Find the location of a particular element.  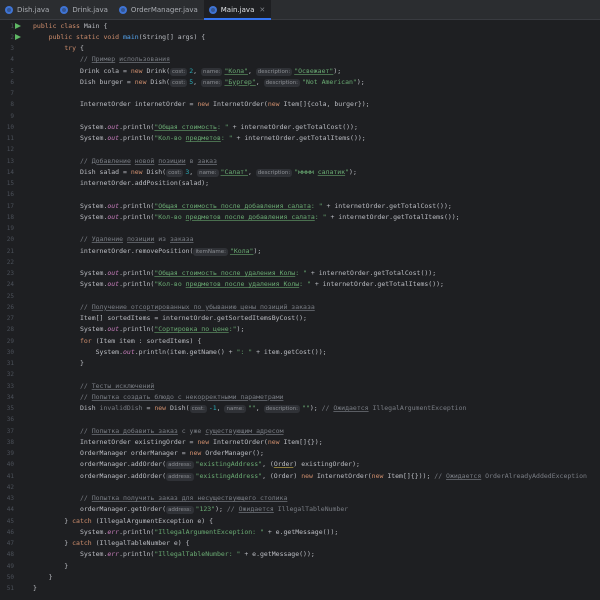

parameter-hint: description: is located at coordinates (274, 71).